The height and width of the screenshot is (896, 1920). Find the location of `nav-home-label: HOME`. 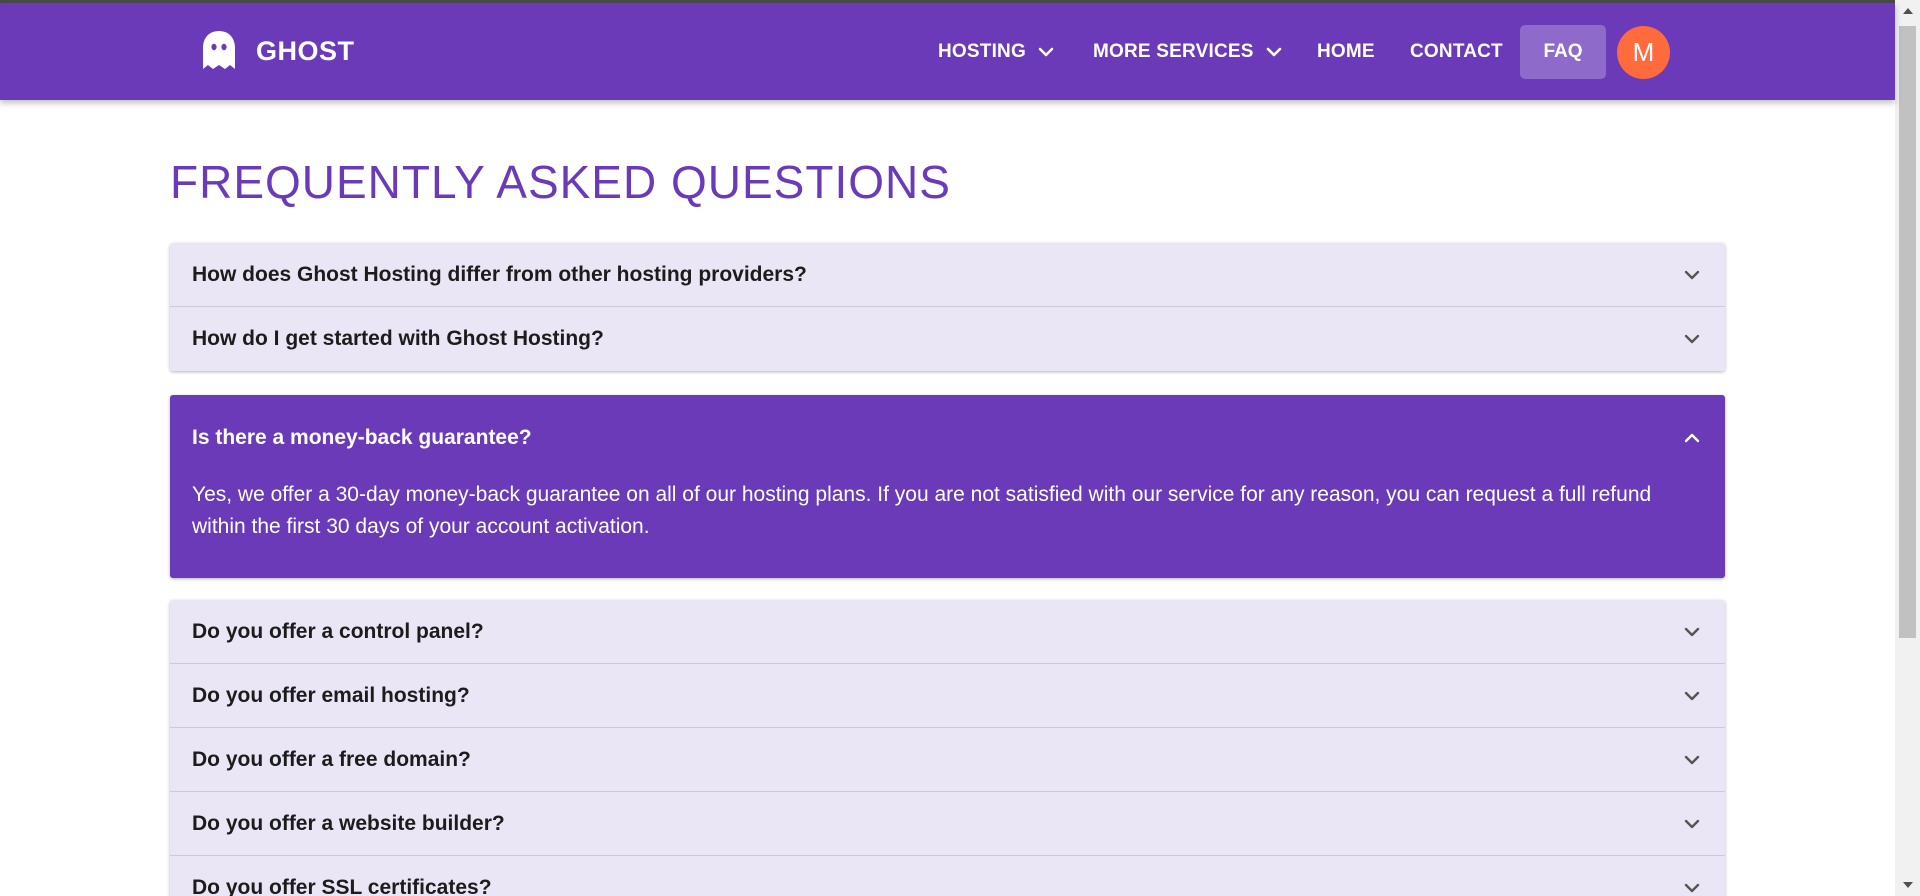

nav-home-label: HOME is located at coordinates (1346, 51).